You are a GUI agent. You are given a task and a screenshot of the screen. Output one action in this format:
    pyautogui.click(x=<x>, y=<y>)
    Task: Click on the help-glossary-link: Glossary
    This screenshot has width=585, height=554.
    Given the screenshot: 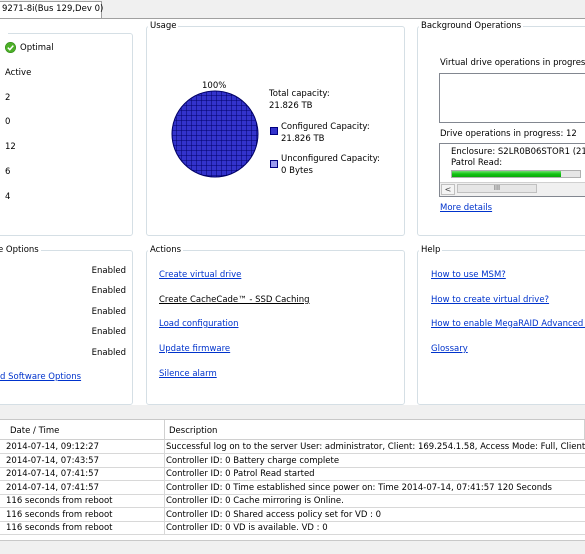 What is the action you would take?
    pyautogui.click(x=449, y=349)
    